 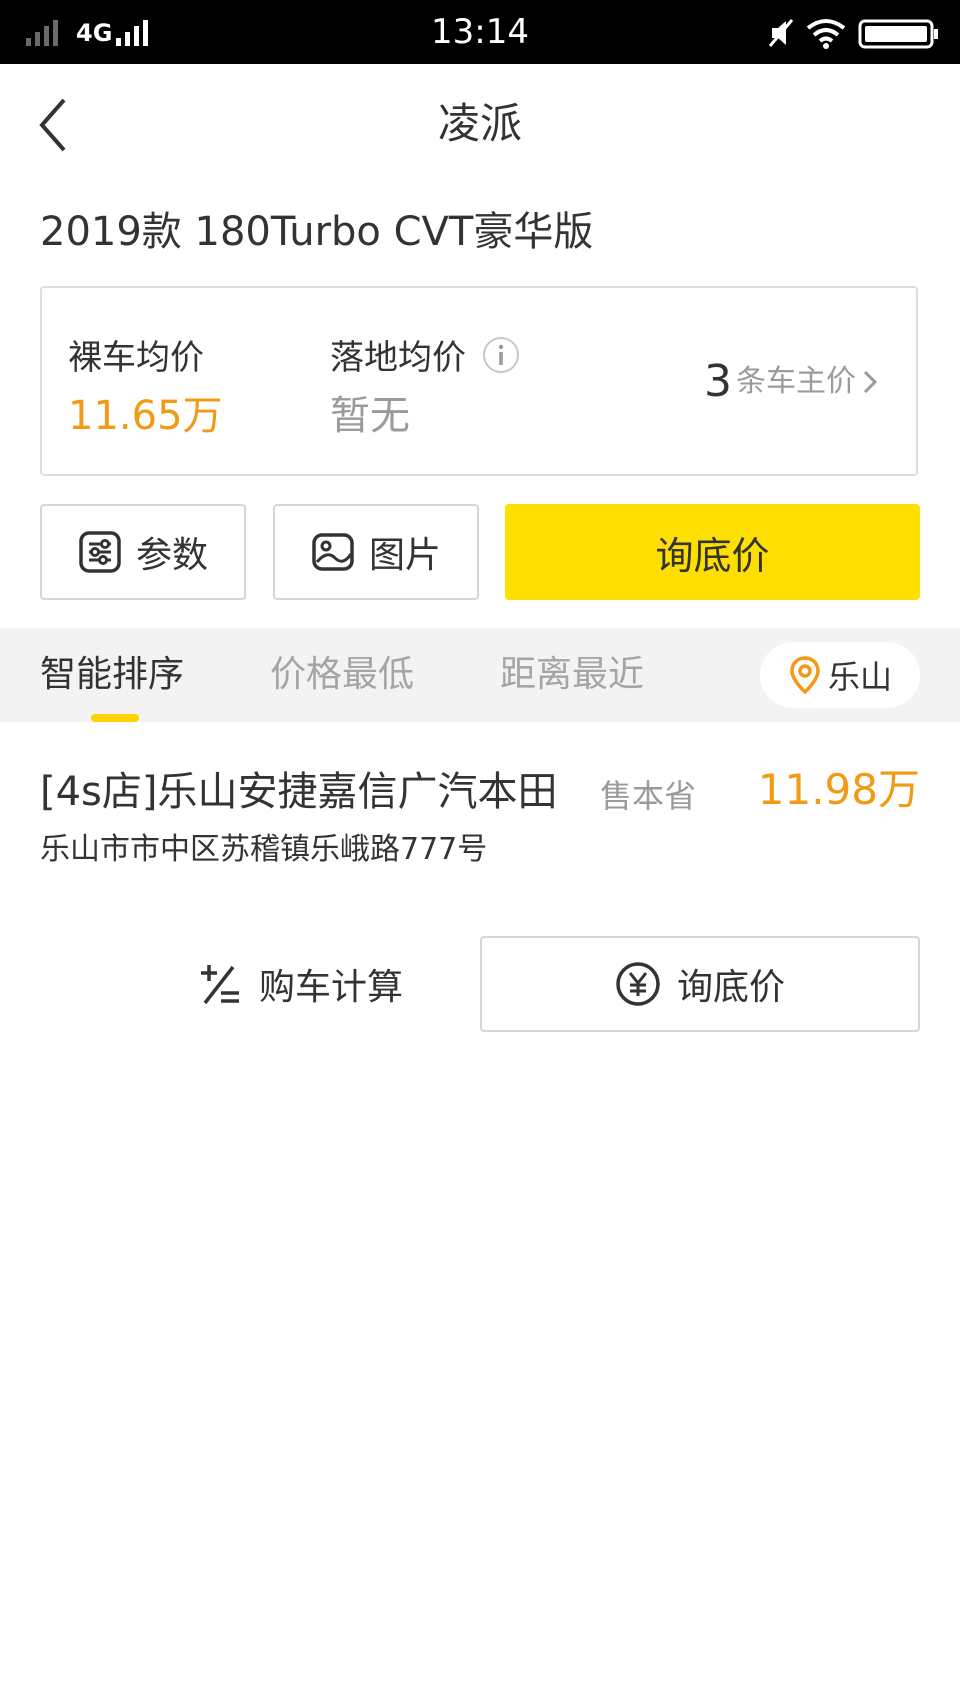 I want to click on sort-tab-price-lowest: 价格最低, so click(x=342, y=675).